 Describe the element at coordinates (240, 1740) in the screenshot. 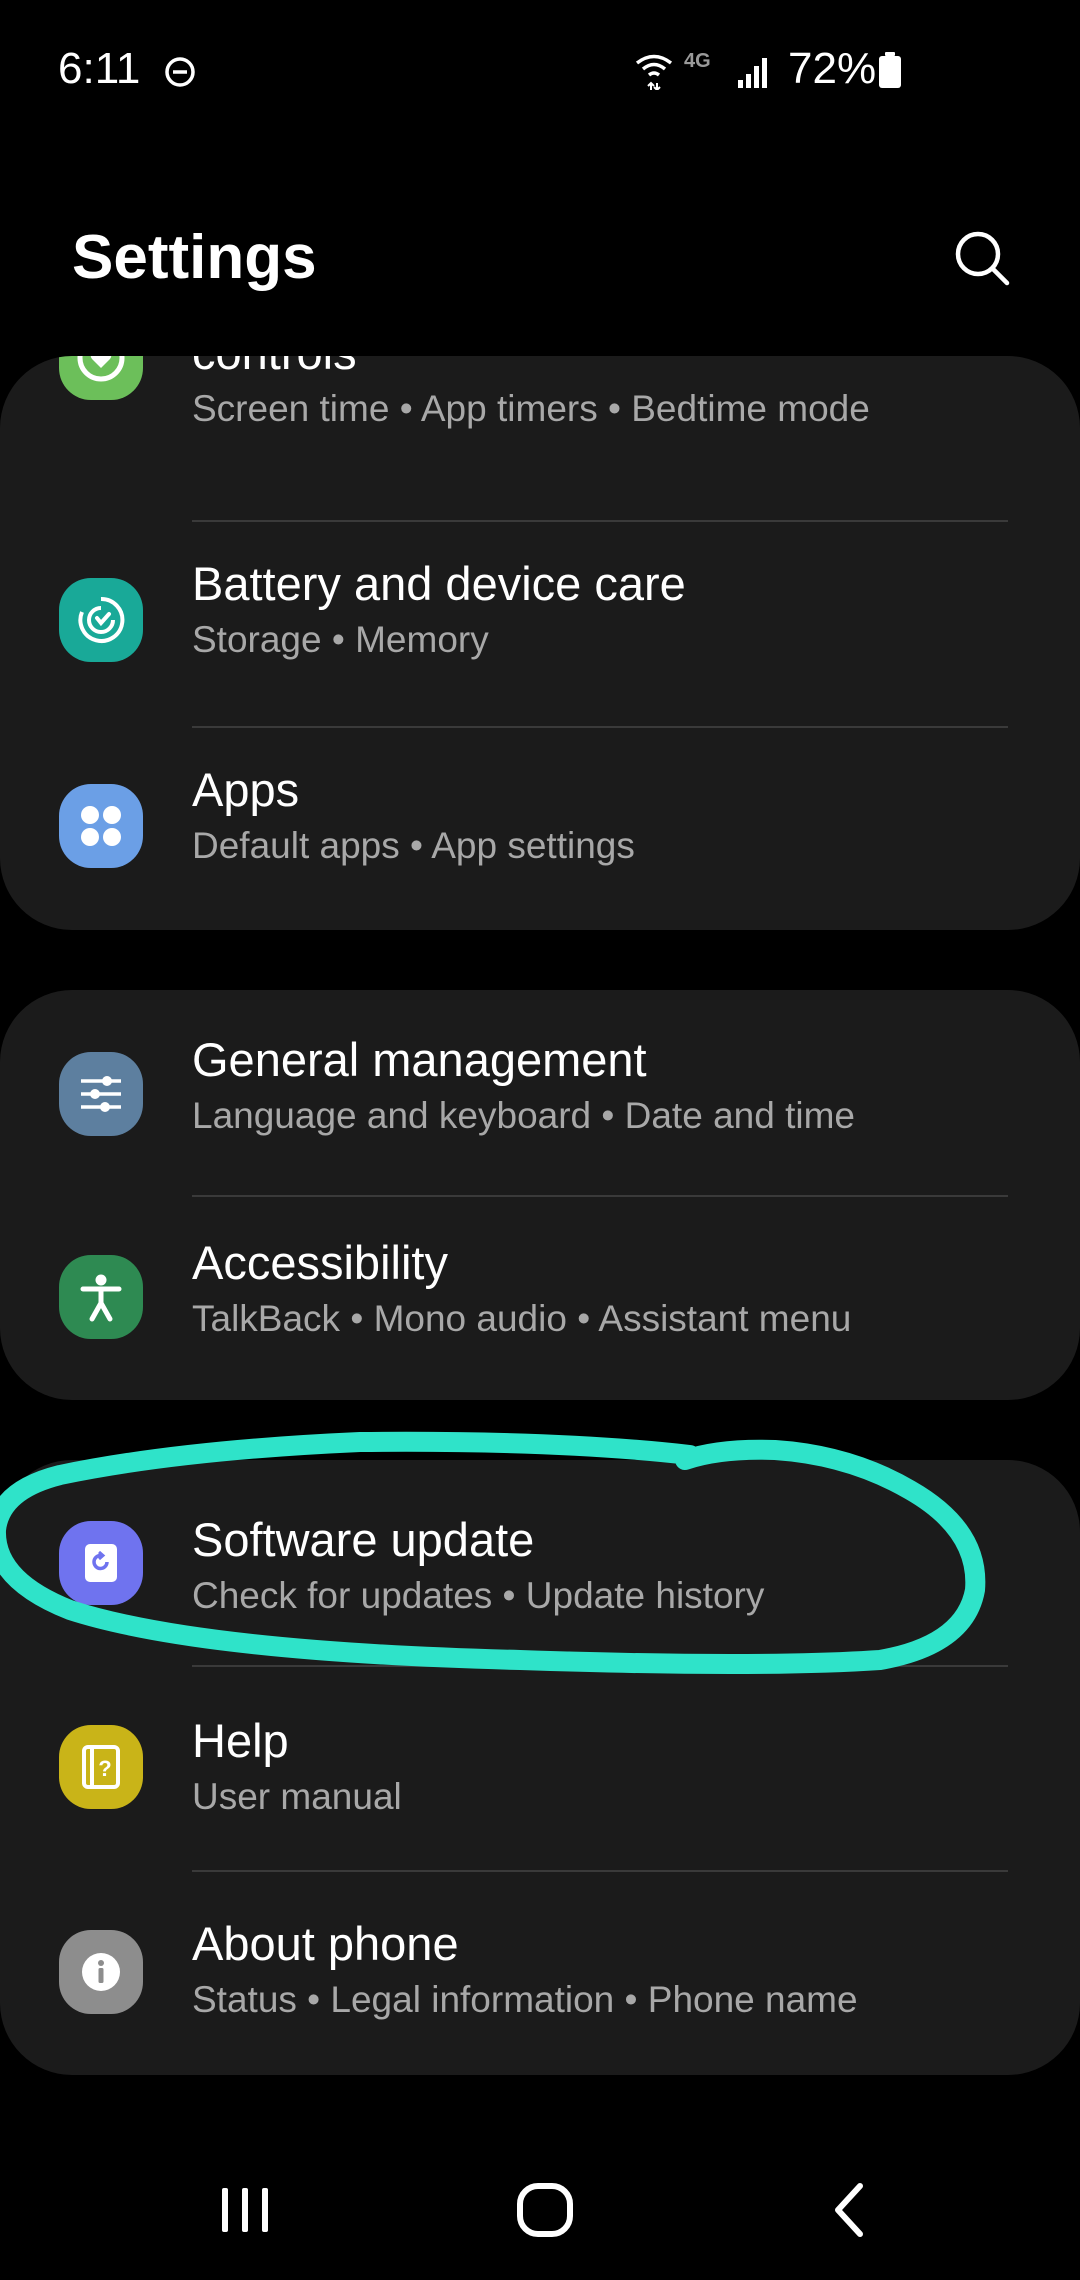

I see `settings-item-title: Help` at that location.